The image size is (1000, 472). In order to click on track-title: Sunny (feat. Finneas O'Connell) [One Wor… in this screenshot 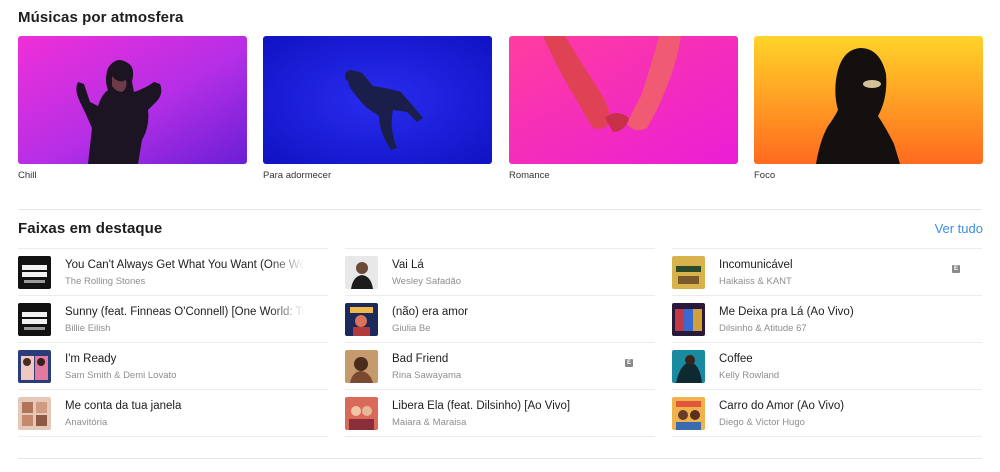, I will do `click(185, 312)`.